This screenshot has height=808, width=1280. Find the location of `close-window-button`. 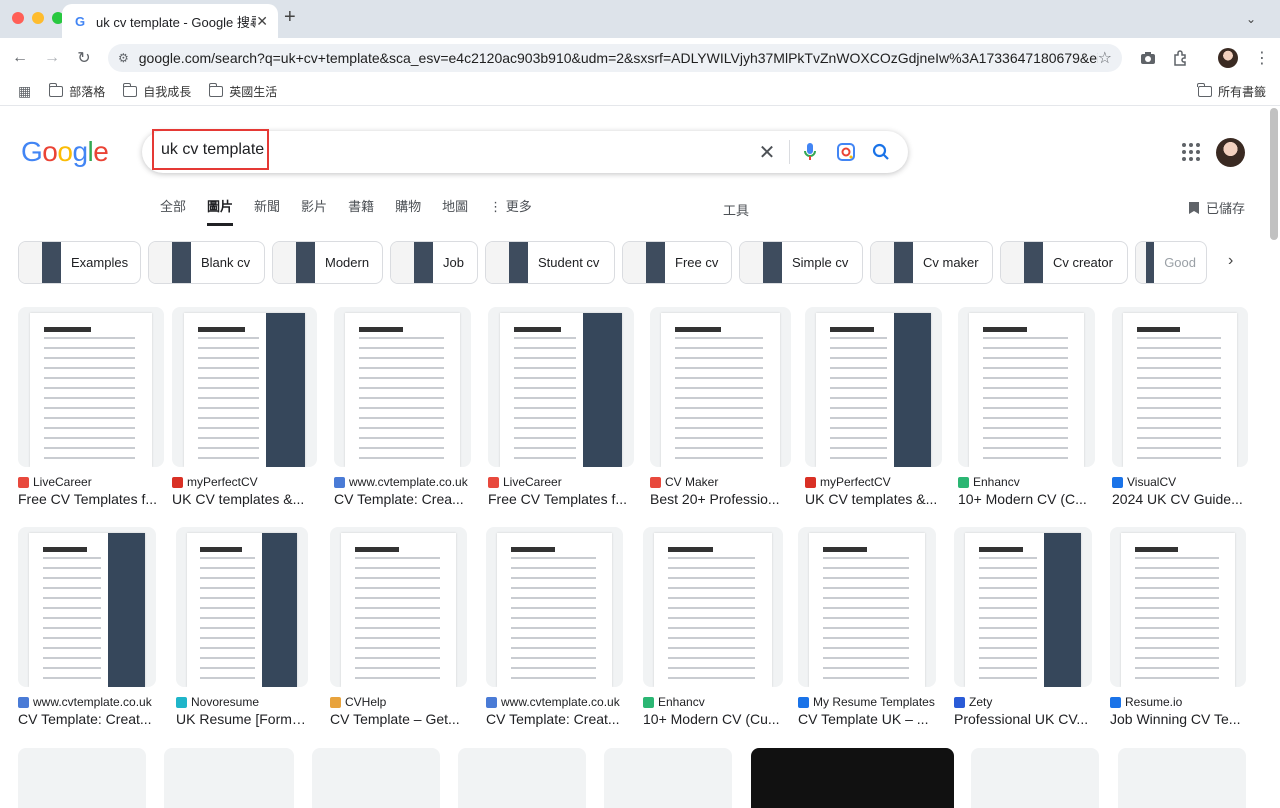

close-window-button is located at coordinates (18, 18).